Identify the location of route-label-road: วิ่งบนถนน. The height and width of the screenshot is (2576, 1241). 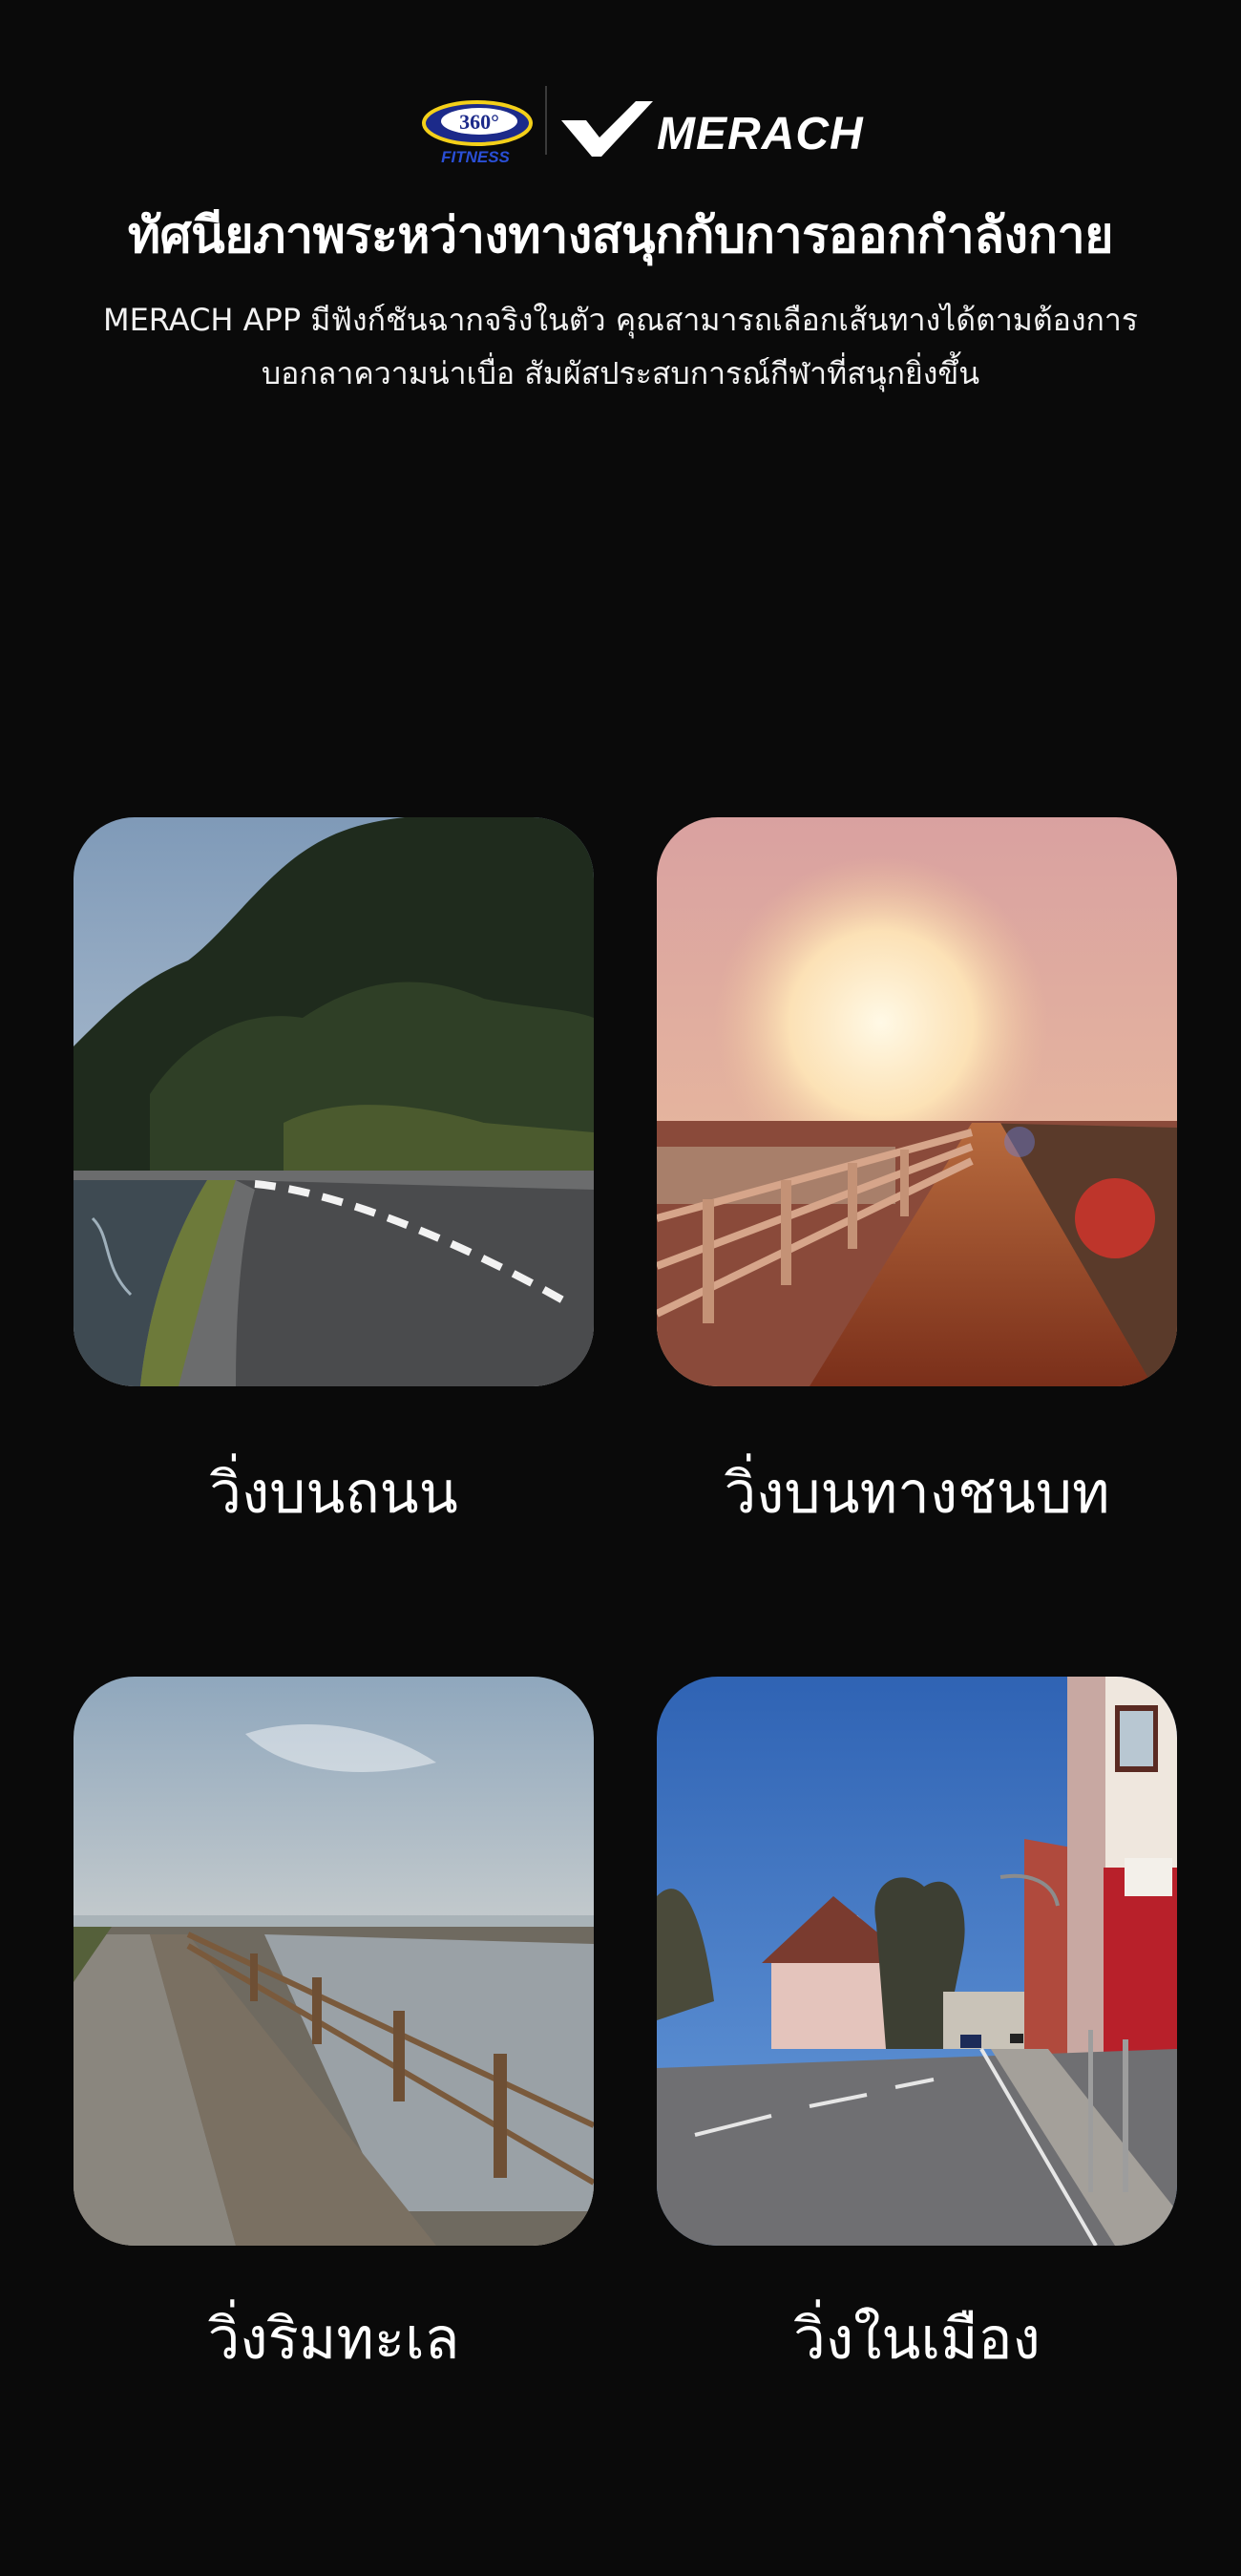
(333, 1493).